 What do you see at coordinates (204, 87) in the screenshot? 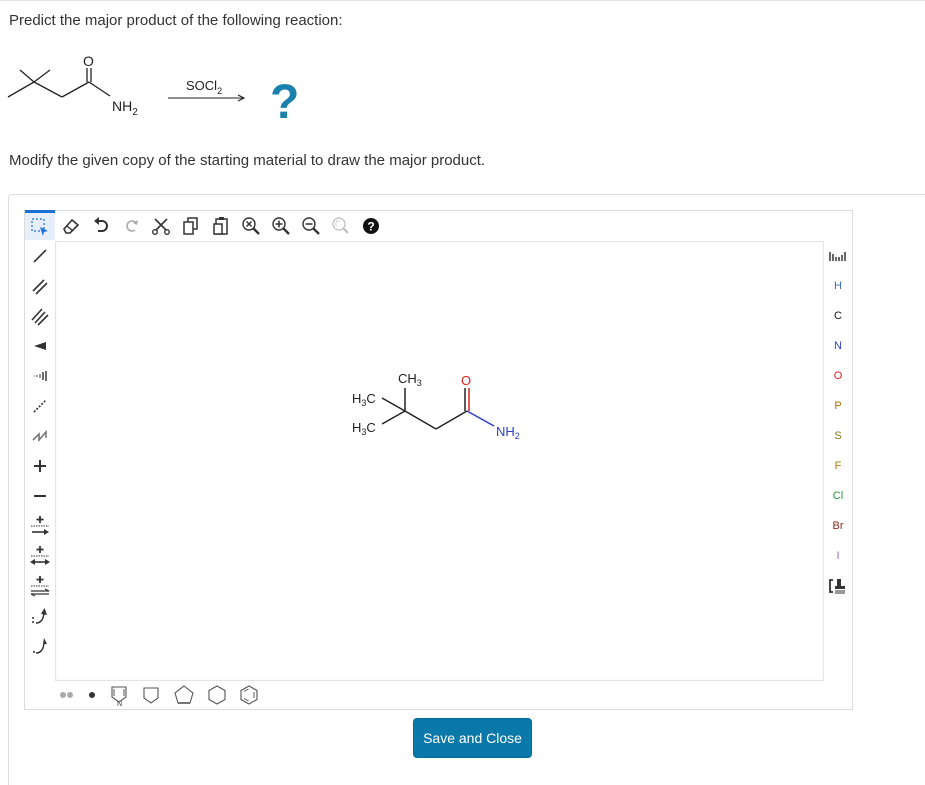
I see `reagent-label: SOCl2` at bounding box center [204, 87].